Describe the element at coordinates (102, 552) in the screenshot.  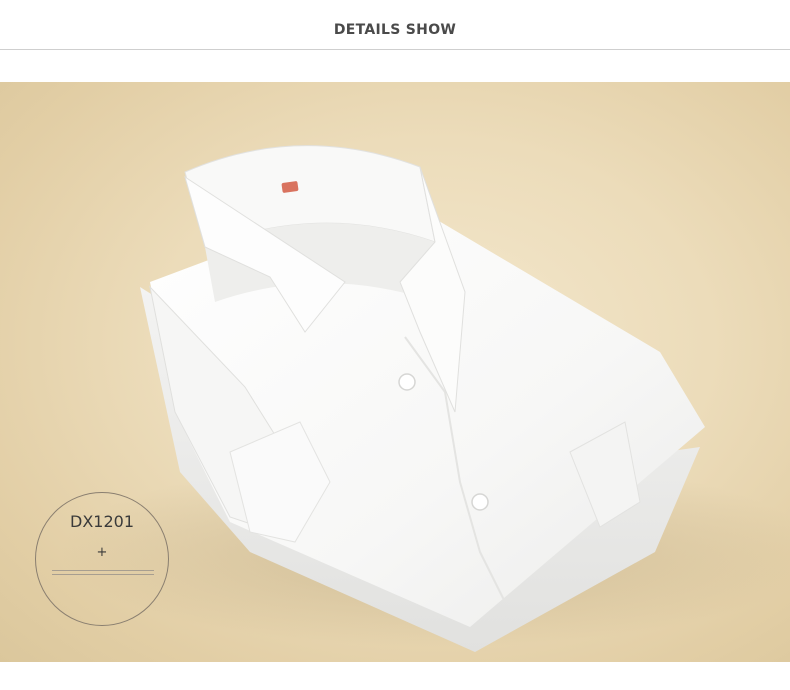
I see `plus-icon: +` at that location.